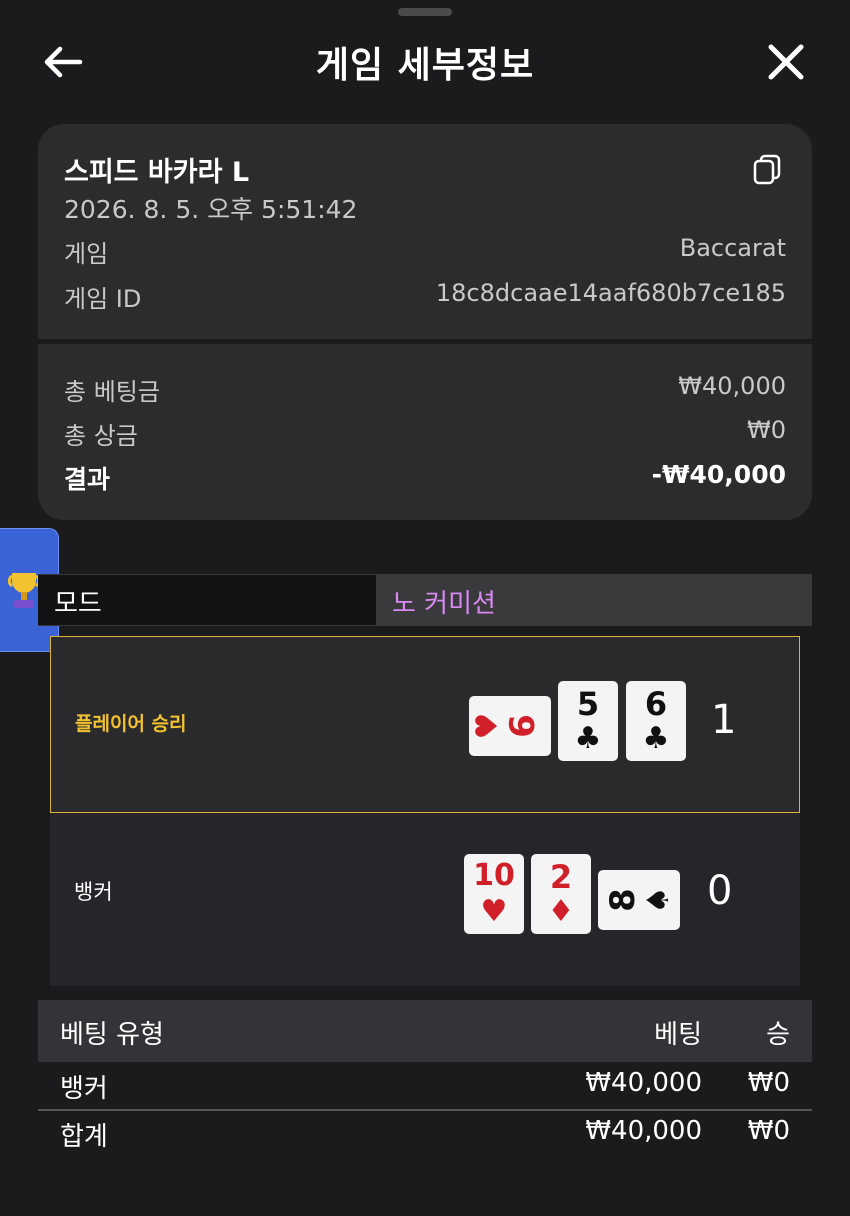 The width and height of the screenshot is (850, 1216). Describe the element at coordinates (720, 891) in the screenshot. I see `banker-score: 0` at that location.